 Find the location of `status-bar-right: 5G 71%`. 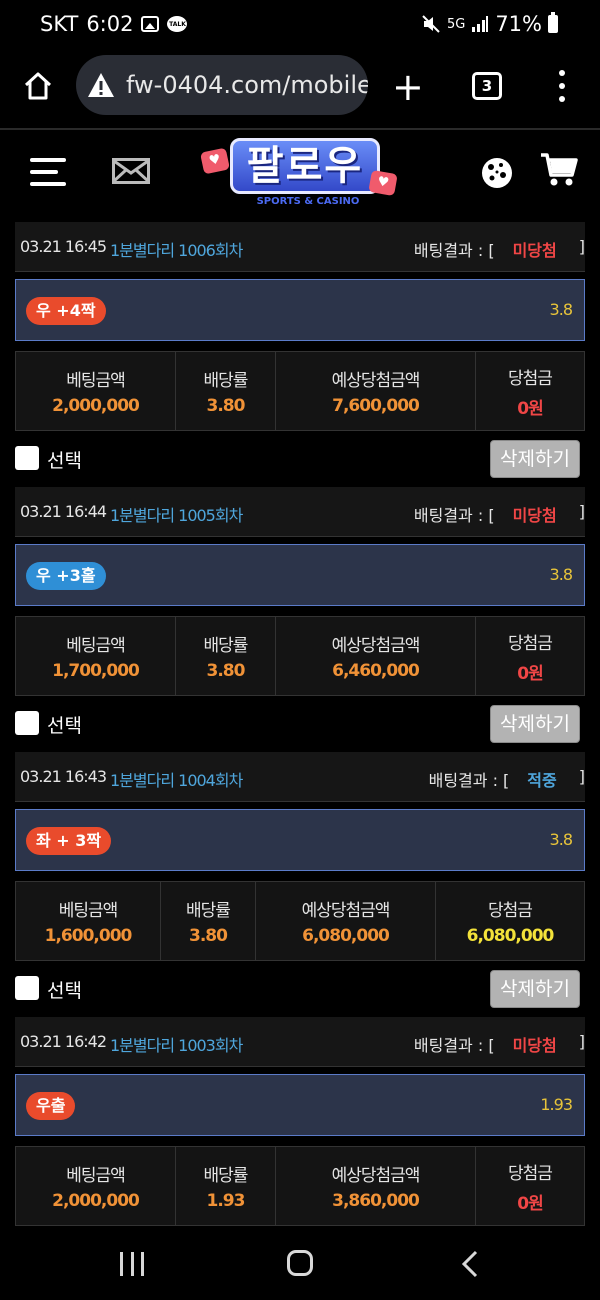

status-bar-right: 5G 71% is located at coordinates (489, 24).